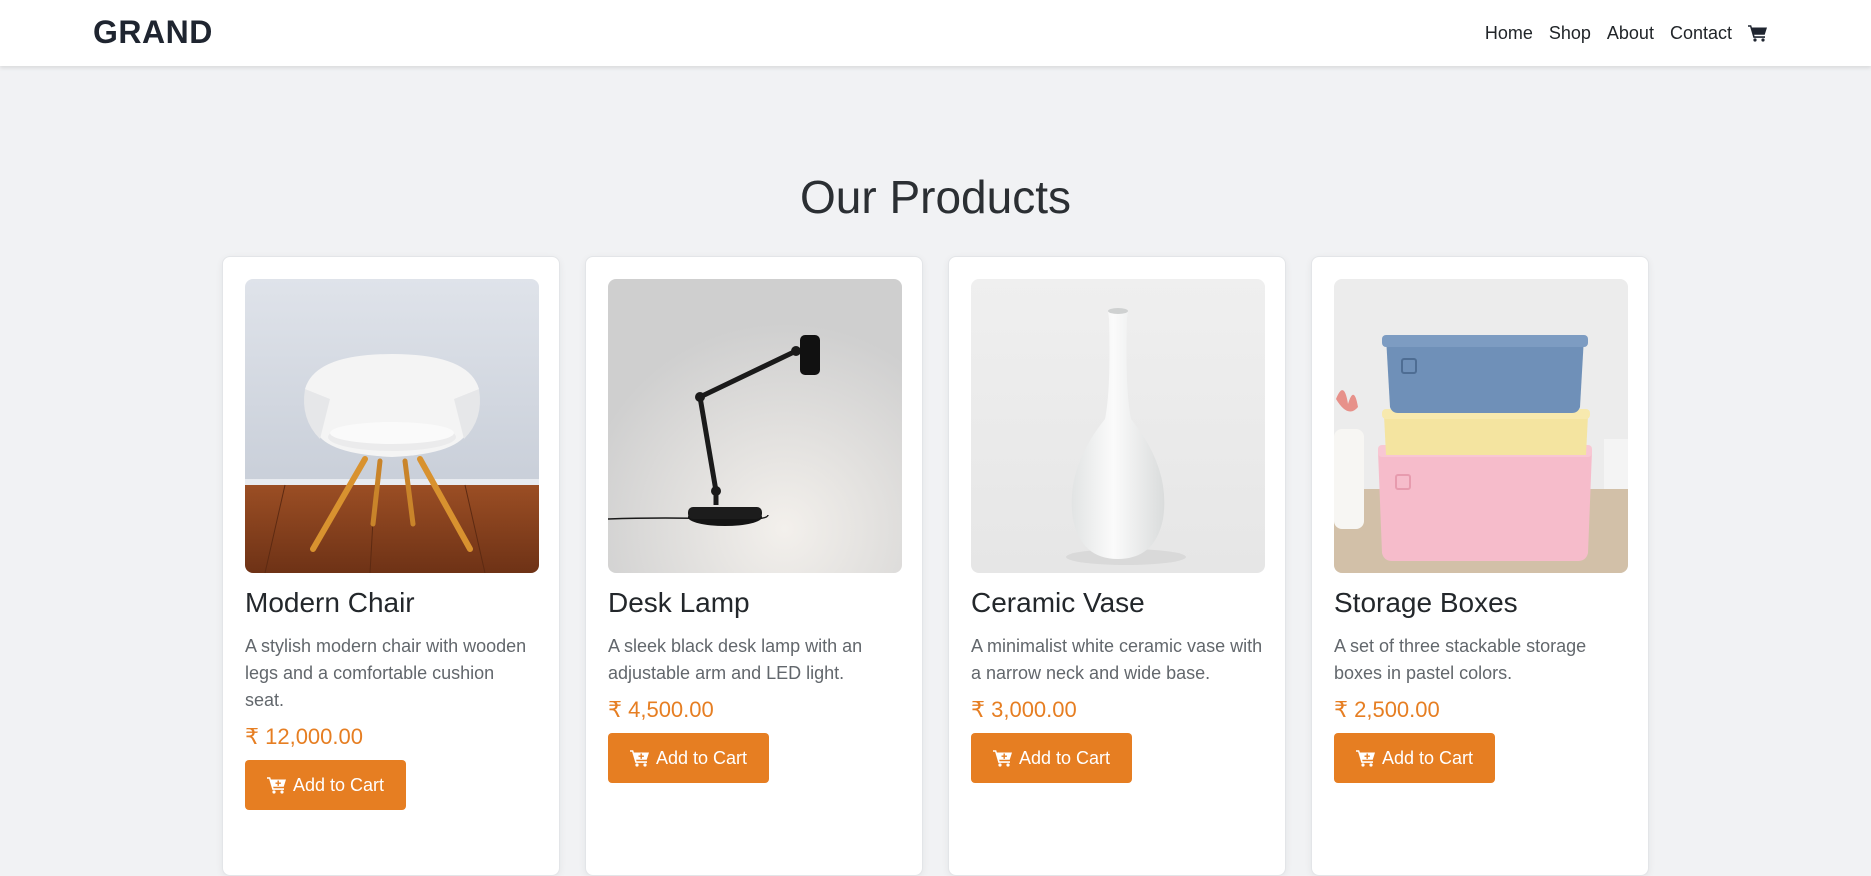  I want to click on nav-links: Home Shop About Contact, so click(1626, 33).